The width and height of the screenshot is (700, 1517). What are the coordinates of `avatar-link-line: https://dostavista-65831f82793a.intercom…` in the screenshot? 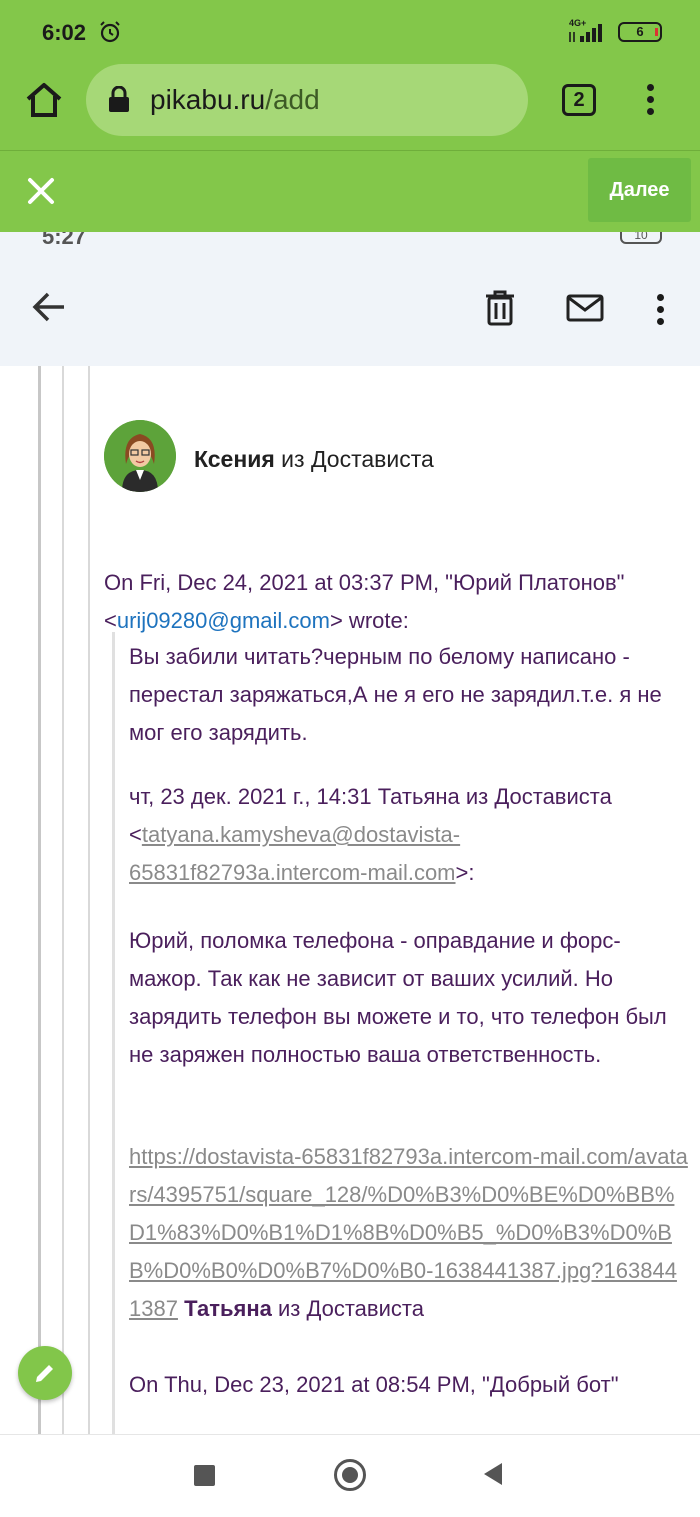 It's located at (408, 1232).